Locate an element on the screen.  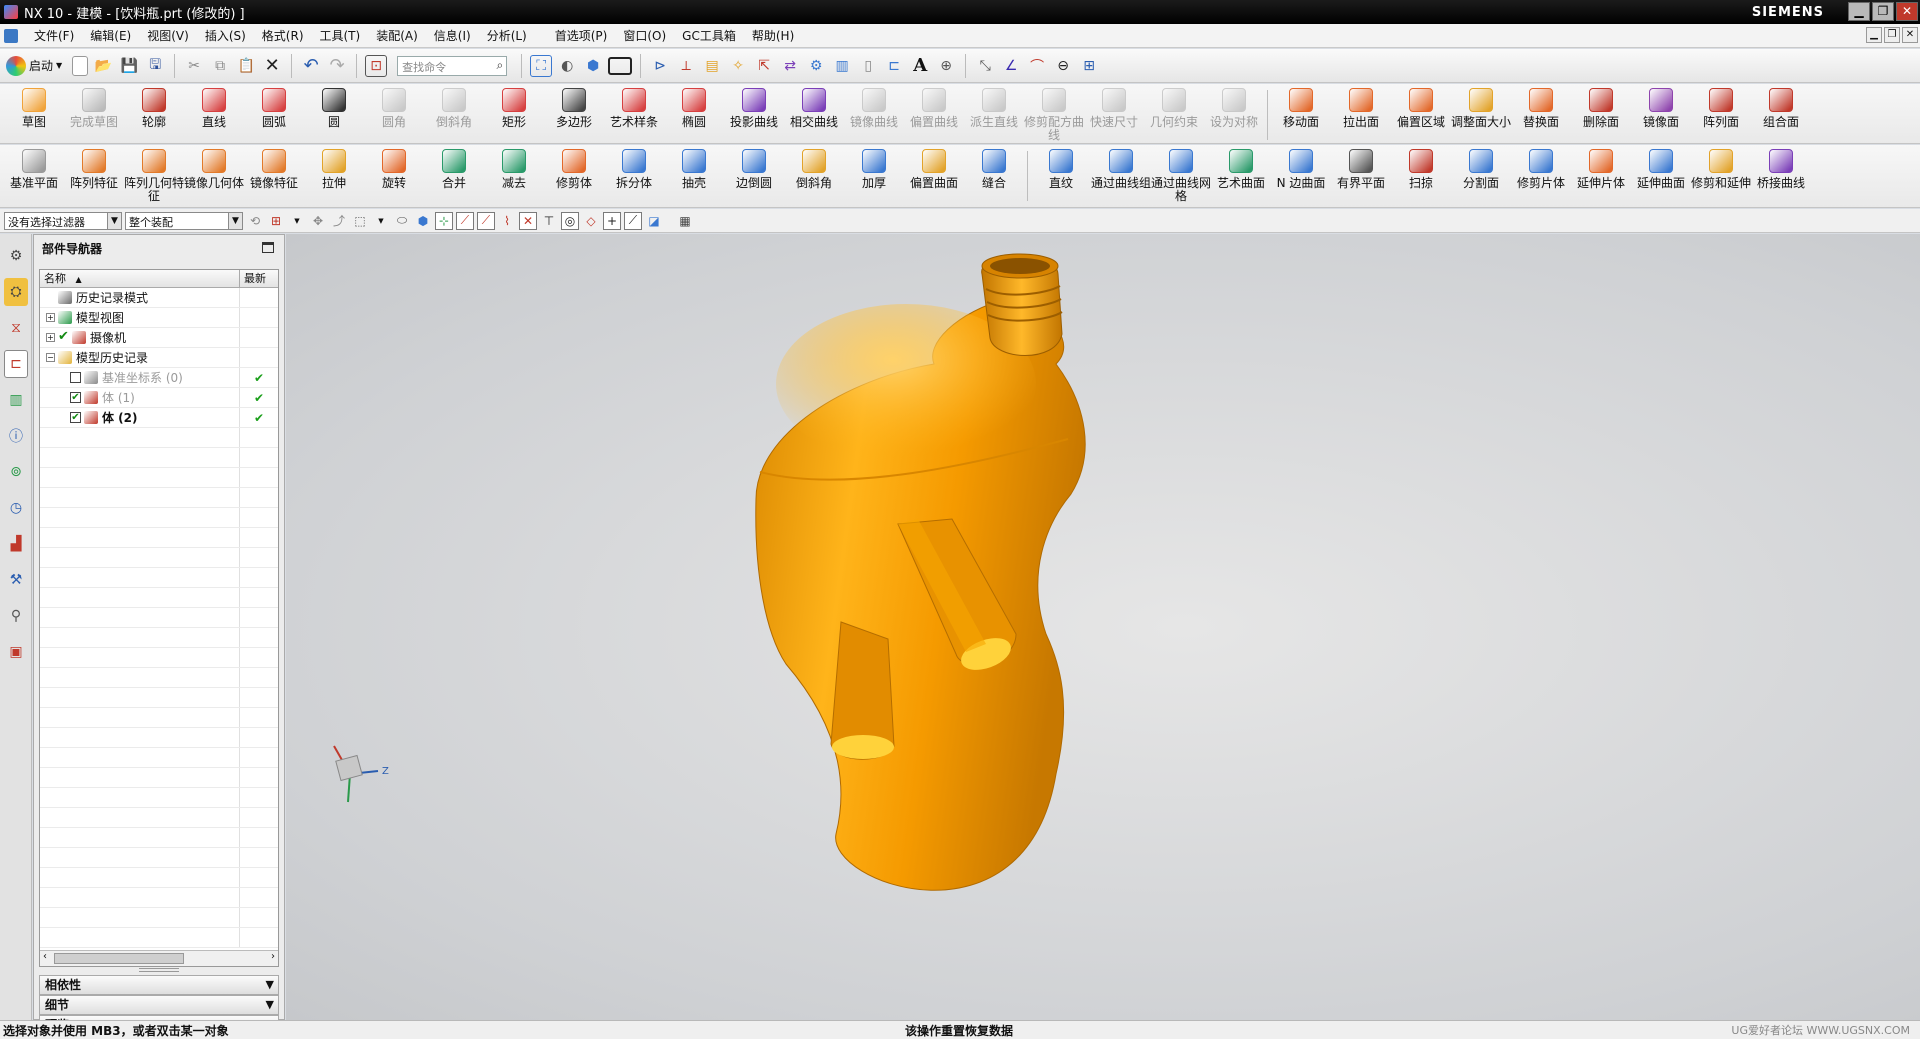
ribbon-button: 直纹 is located at coordinates (1061, 167).